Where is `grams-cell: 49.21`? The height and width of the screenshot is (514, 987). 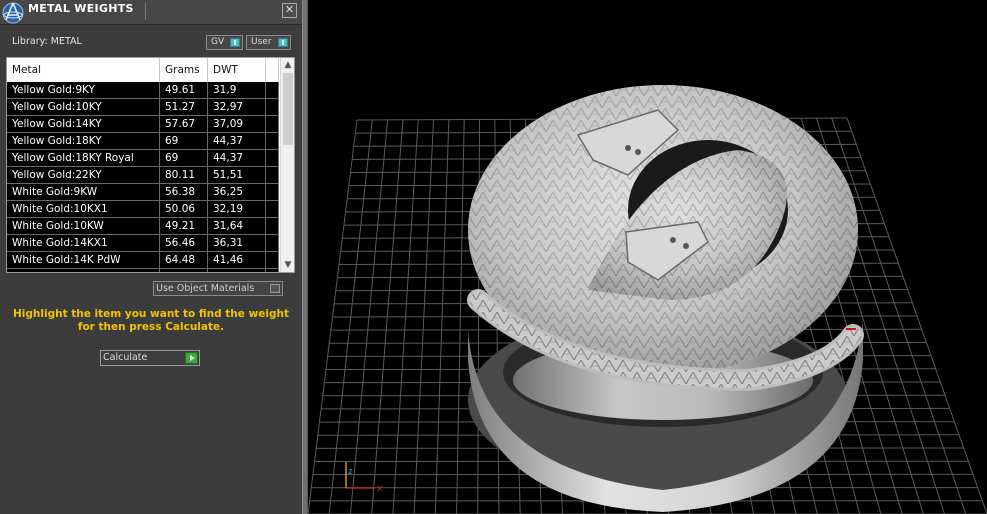 grams-cell: 49.21 is located at coordinates (184, 226).